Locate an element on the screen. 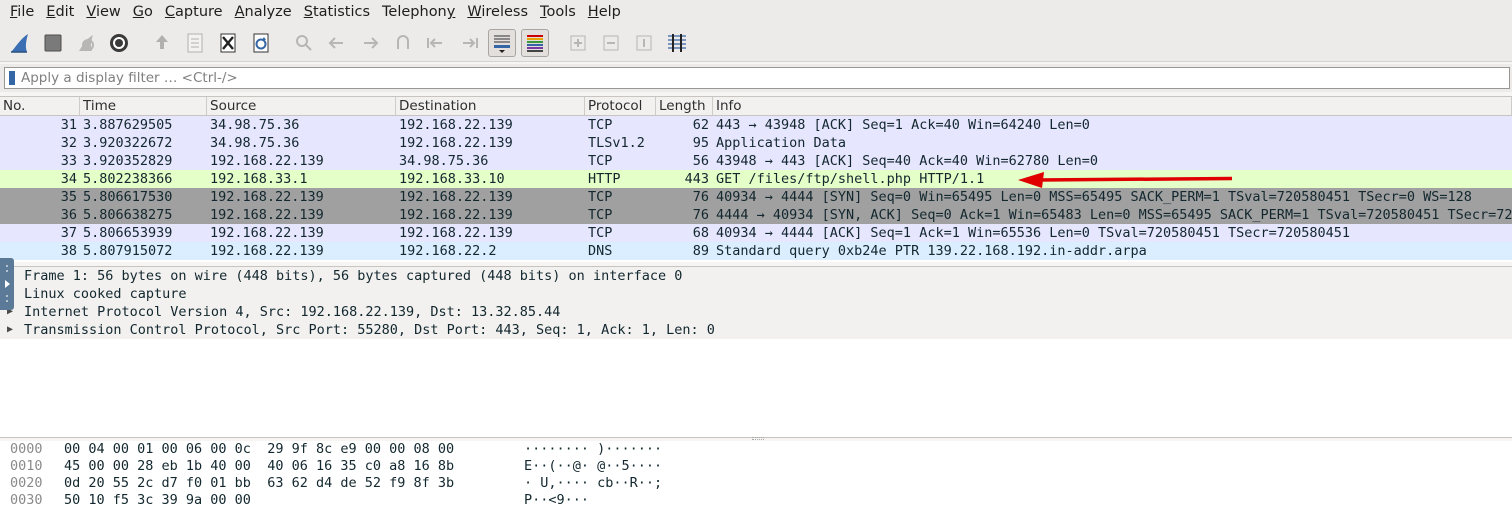 The image size is (1512, 531). start-capture-button is located at coordinates (20, 43).